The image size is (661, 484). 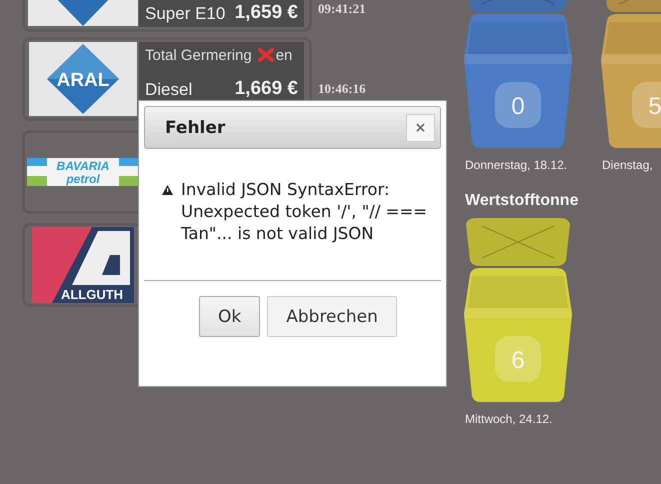 I want to click on pickup-date: Donnerstag, 18.12., so click(x=516, y=165).